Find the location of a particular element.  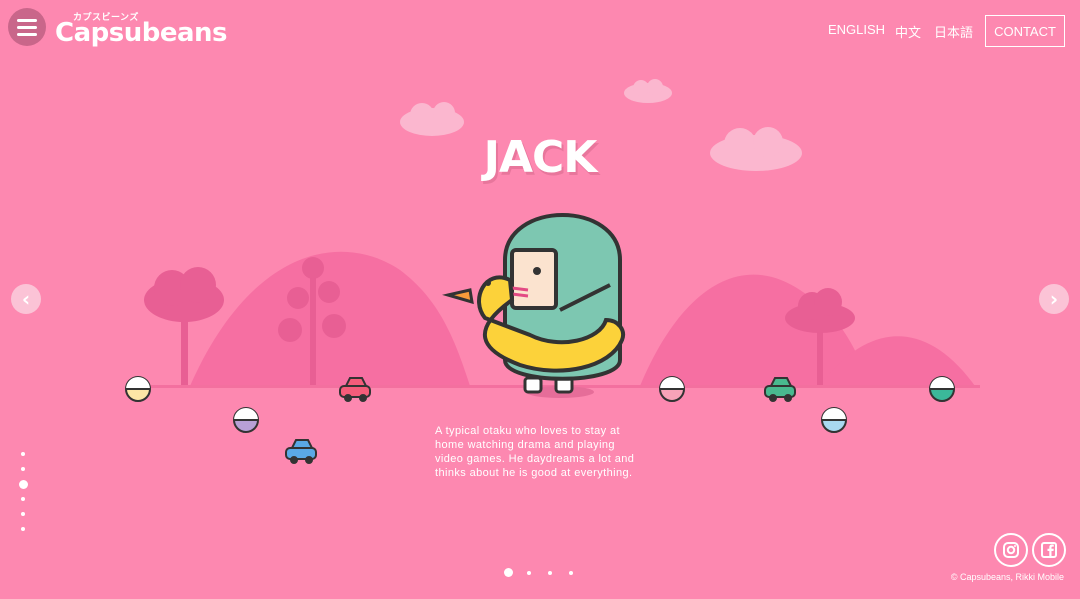

next-slide-button: › is located at coordinates (1054, 299).